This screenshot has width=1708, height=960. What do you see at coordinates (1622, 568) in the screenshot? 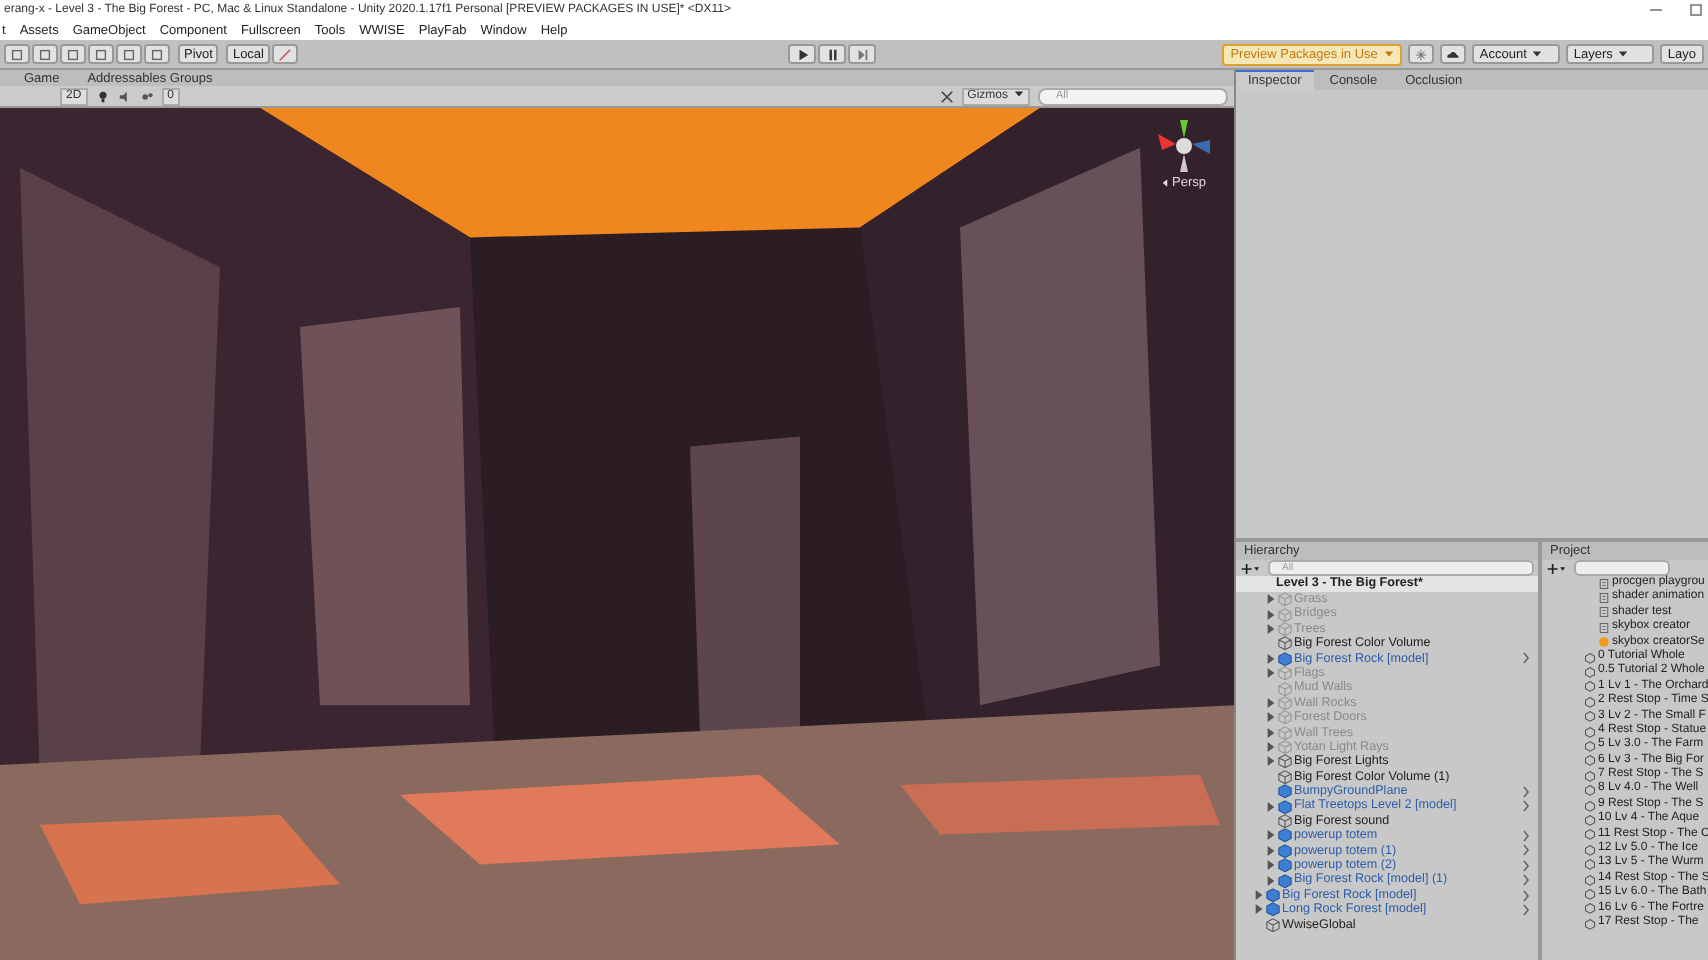
I see `search-field` at bounding box center [1622, 568].